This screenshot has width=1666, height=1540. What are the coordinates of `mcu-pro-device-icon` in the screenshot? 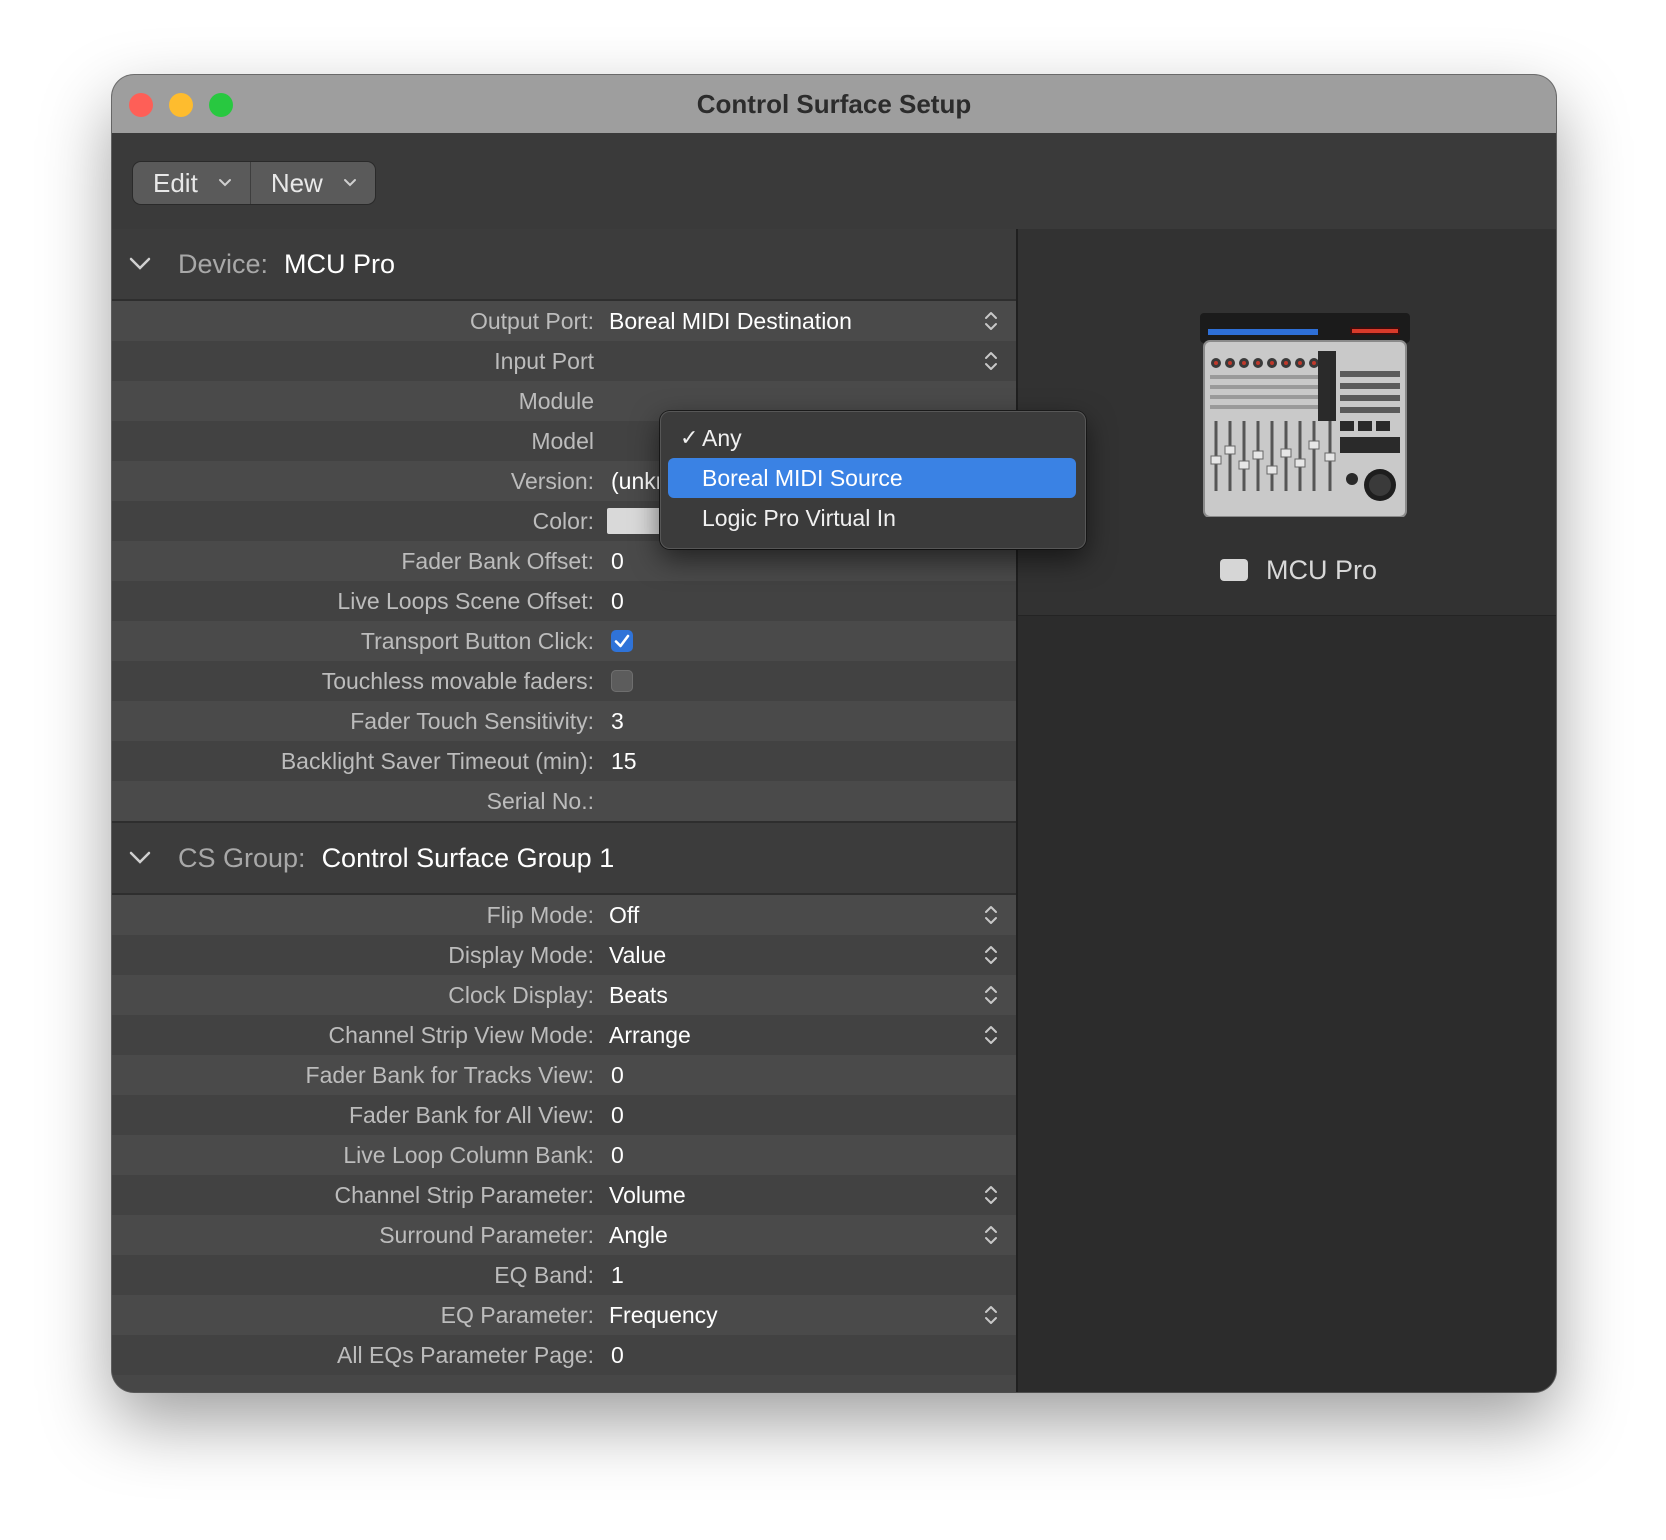 It's located at (1305, 414).